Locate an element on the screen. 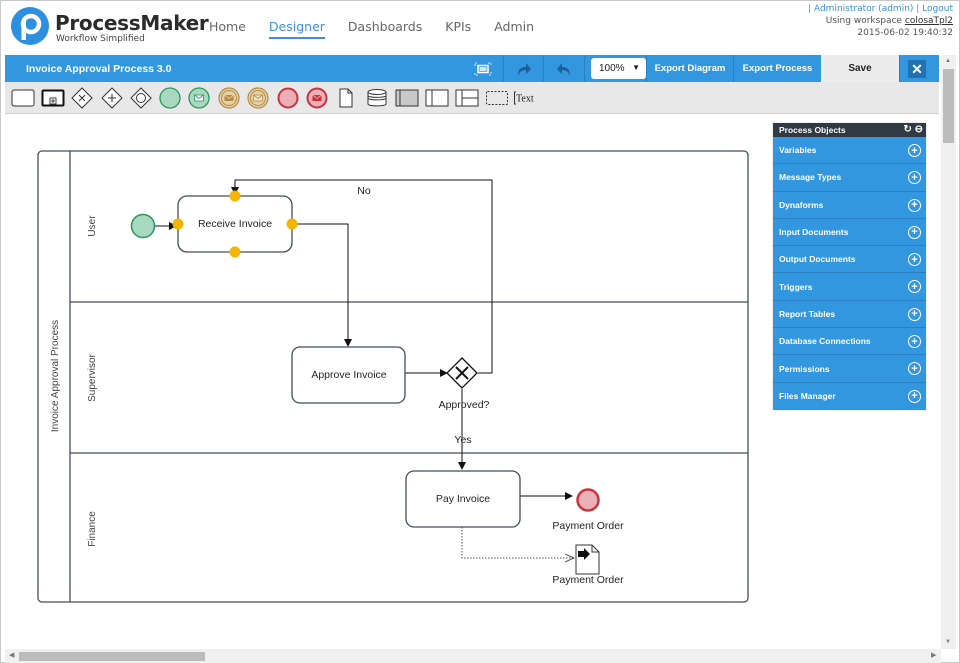 This screenshot has width=960, height=663. zoom-select: 100% ▼ is located at coordinates (618, 68).